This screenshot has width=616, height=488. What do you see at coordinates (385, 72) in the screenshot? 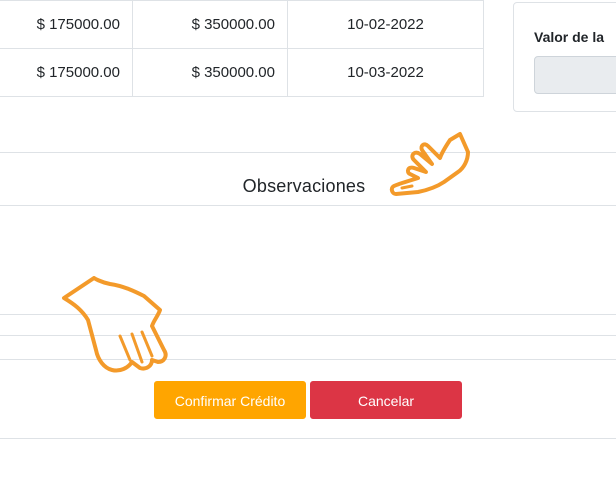
I see `due-date: 10-03-2022` at bounding box center [385, 72].